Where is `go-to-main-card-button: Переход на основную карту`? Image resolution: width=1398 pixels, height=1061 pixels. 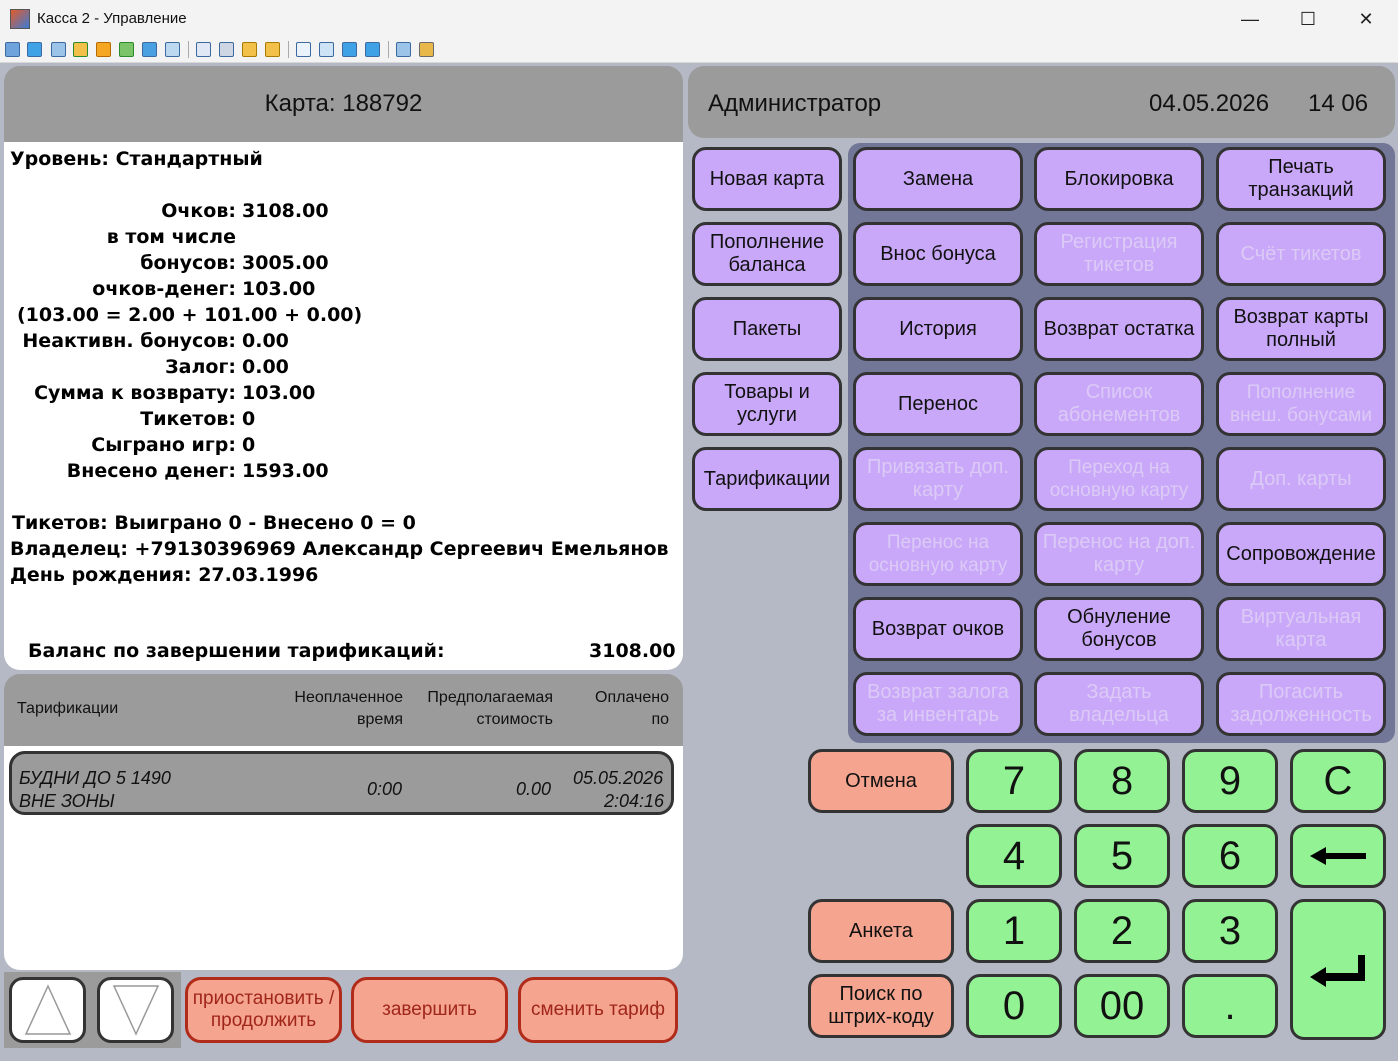
go-to-main-card-button: Переход на основную карту is located at coordinates (1119, 479).